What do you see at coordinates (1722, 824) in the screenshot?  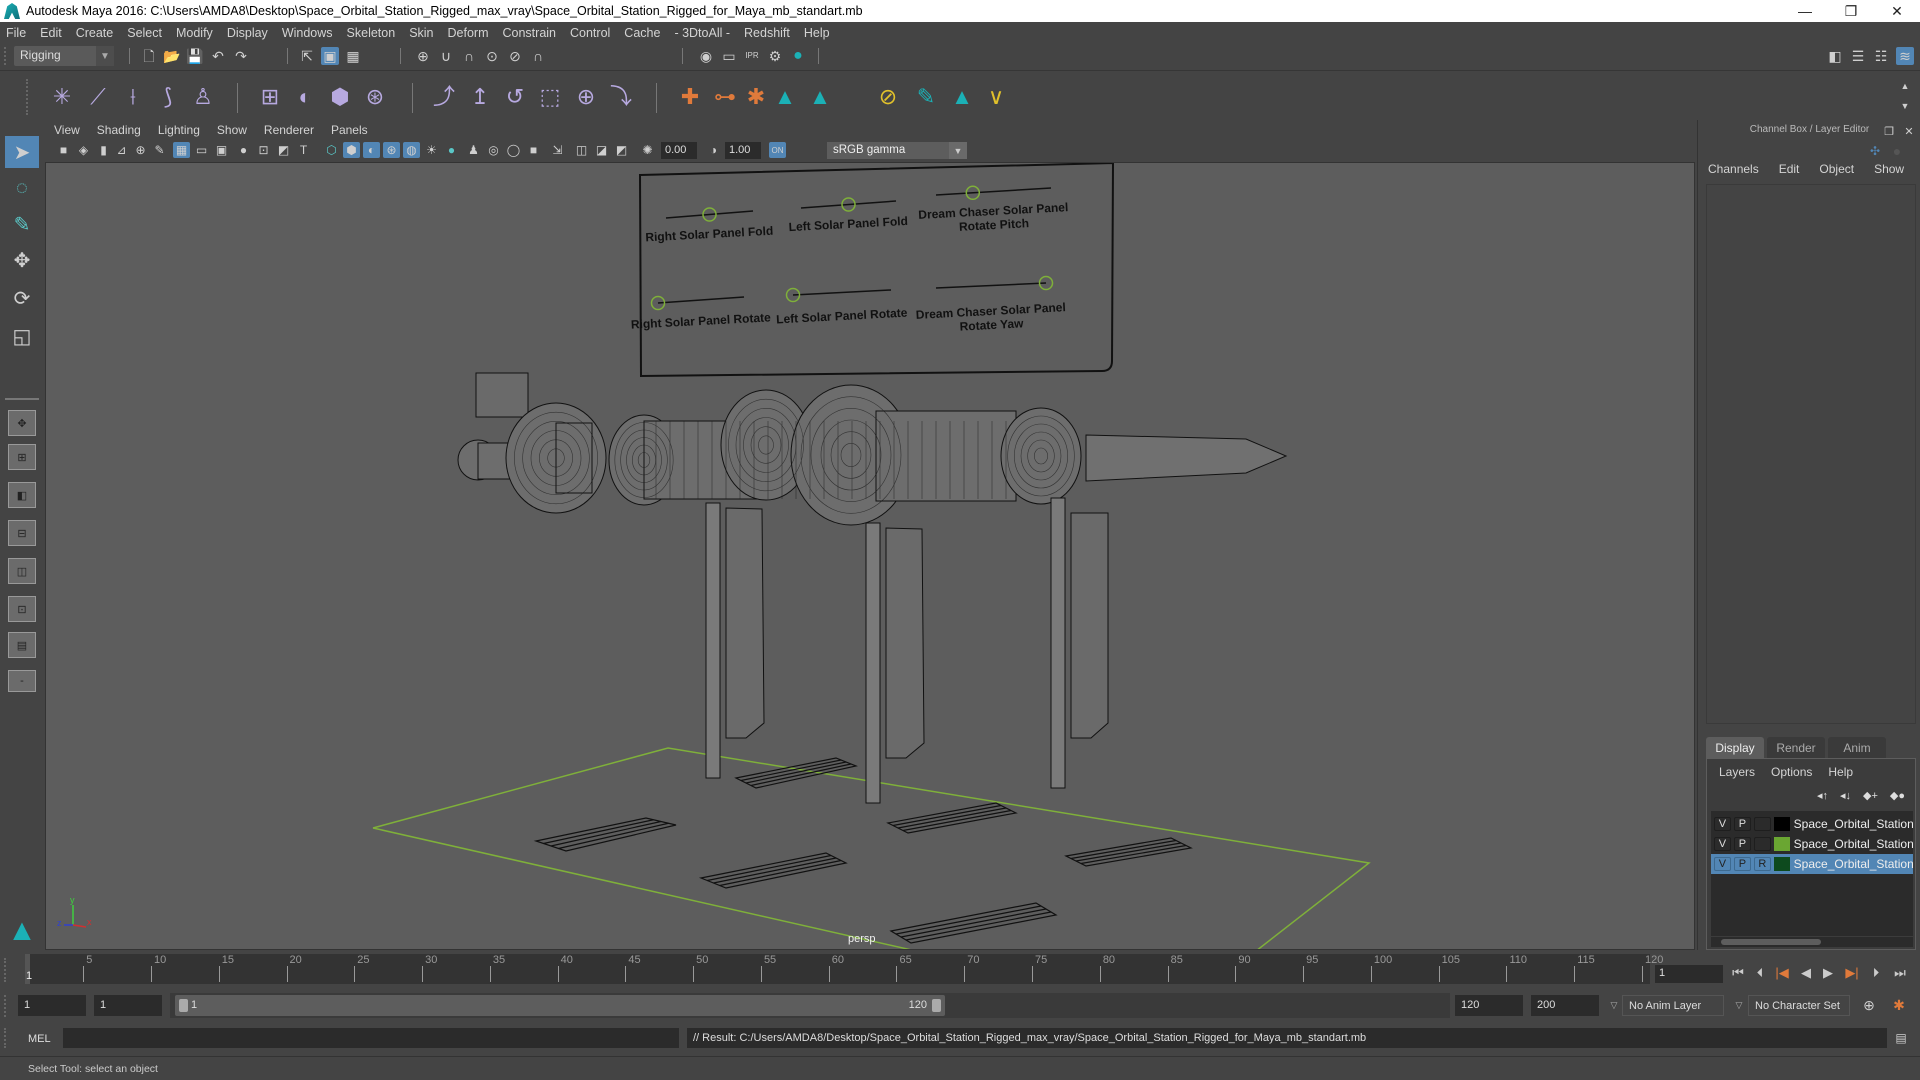 I see `layer-visibility-toggle: V` at bounding box center [1722, 824].